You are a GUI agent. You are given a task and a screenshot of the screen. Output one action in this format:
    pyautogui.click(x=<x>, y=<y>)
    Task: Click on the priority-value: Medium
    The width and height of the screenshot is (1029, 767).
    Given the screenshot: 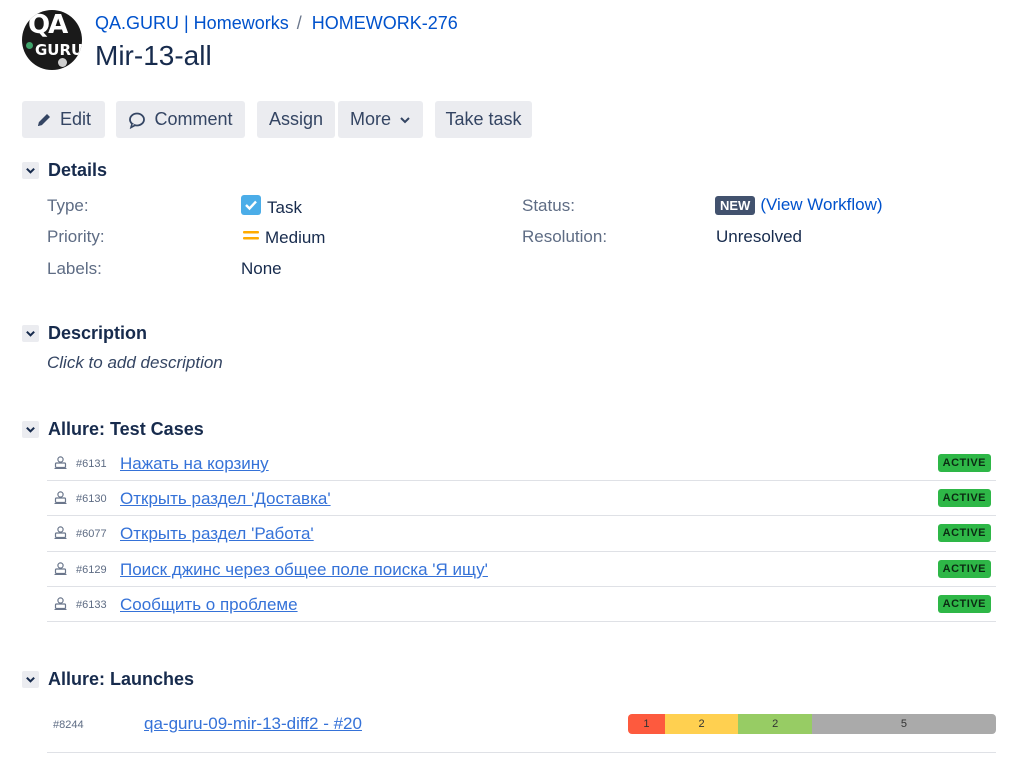 What is the action you would take?
    pyautogui.click(x=284, y=237)
    